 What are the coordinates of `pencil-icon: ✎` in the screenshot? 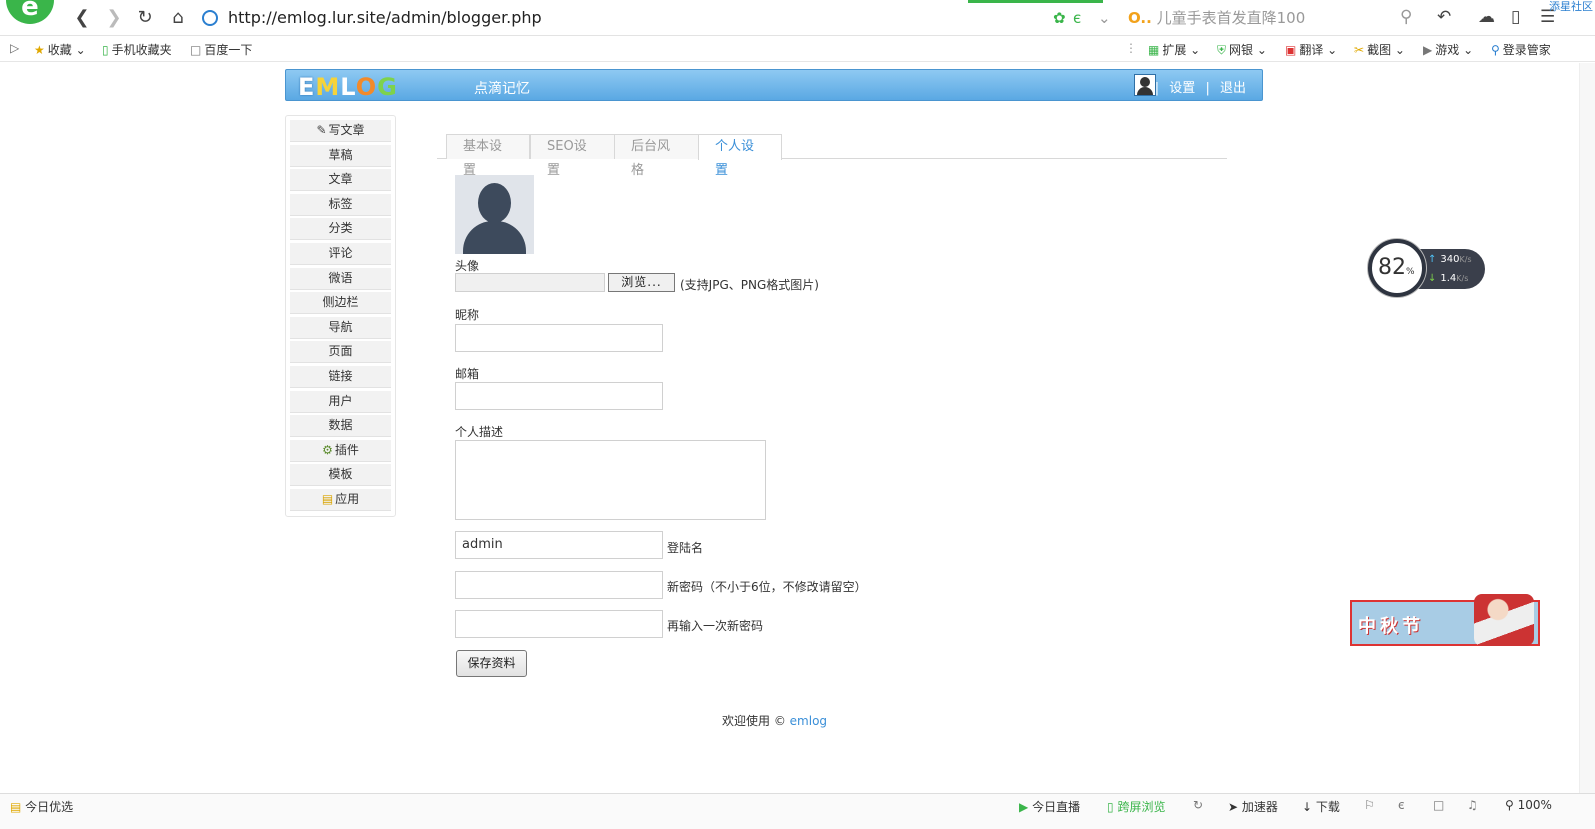 It's located at (321, 130).